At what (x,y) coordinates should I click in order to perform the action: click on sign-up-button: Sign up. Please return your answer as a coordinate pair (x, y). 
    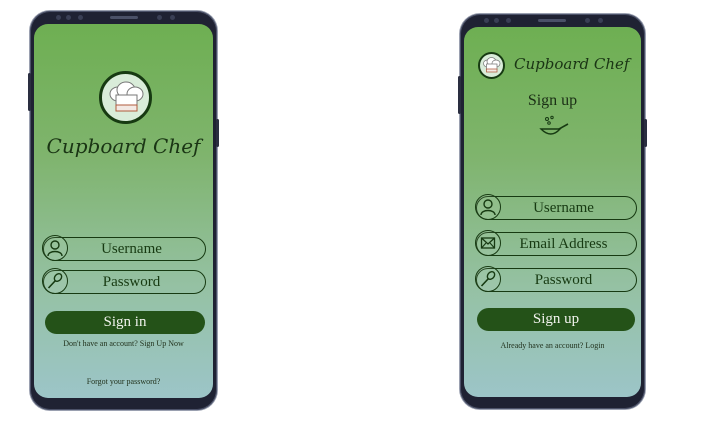
    Looking at the image, I should click on (556, 319).